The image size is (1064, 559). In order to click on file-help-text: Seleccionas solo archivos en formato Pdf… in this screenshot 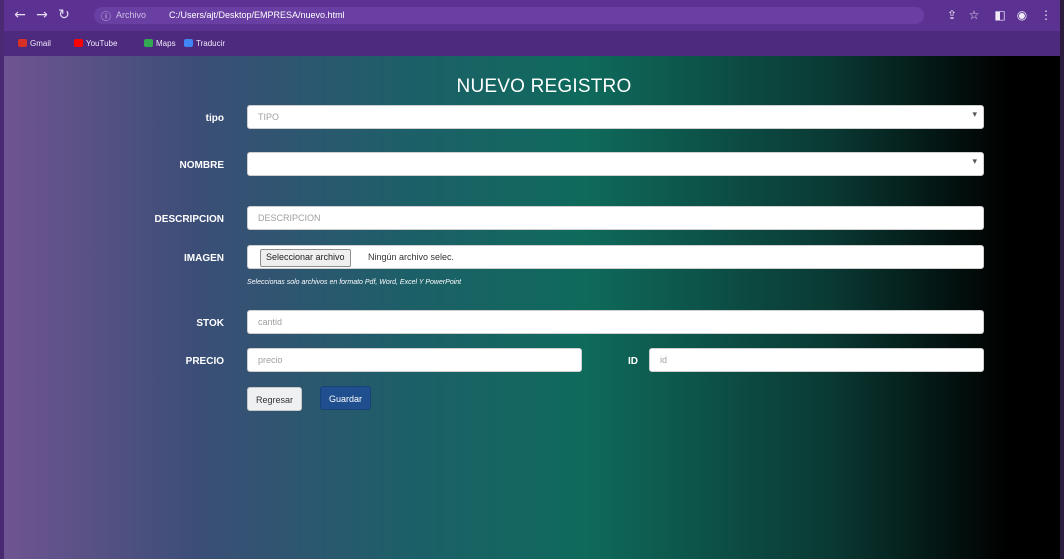, I will do `click(354, 282)`.